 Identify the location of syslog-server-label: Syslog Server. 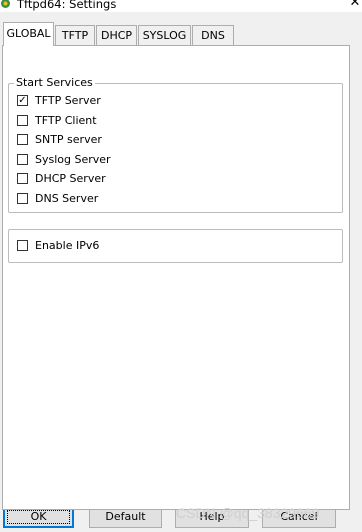
(73, 159).